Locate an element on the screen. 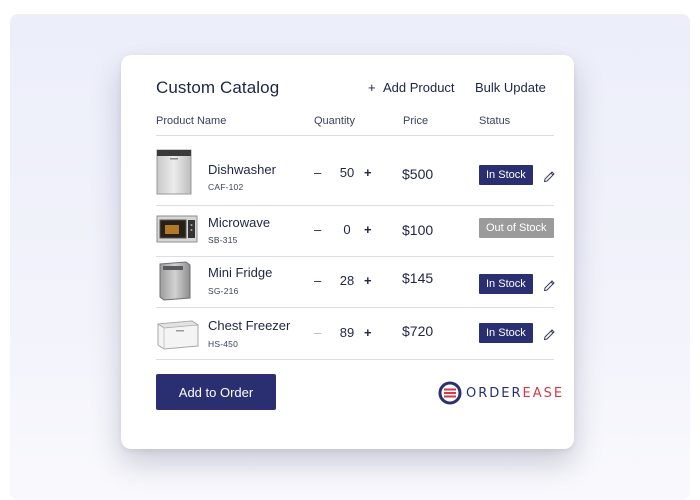 The height and width of the screenshot is (500, 700). quantity-value: 28 is located at coordinates (347, 280).